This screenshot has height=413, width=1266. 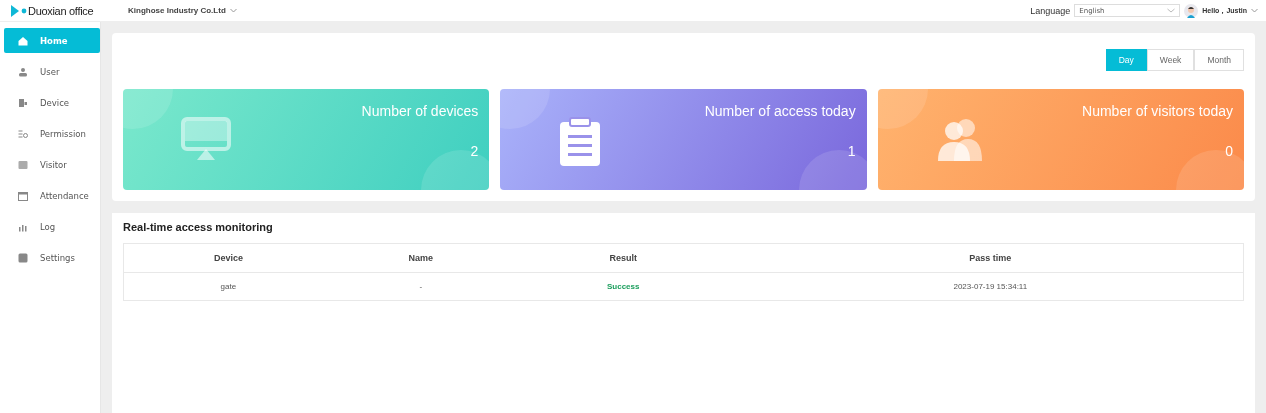 I want to click on table-cell: gate, so click(x=228, y=286).